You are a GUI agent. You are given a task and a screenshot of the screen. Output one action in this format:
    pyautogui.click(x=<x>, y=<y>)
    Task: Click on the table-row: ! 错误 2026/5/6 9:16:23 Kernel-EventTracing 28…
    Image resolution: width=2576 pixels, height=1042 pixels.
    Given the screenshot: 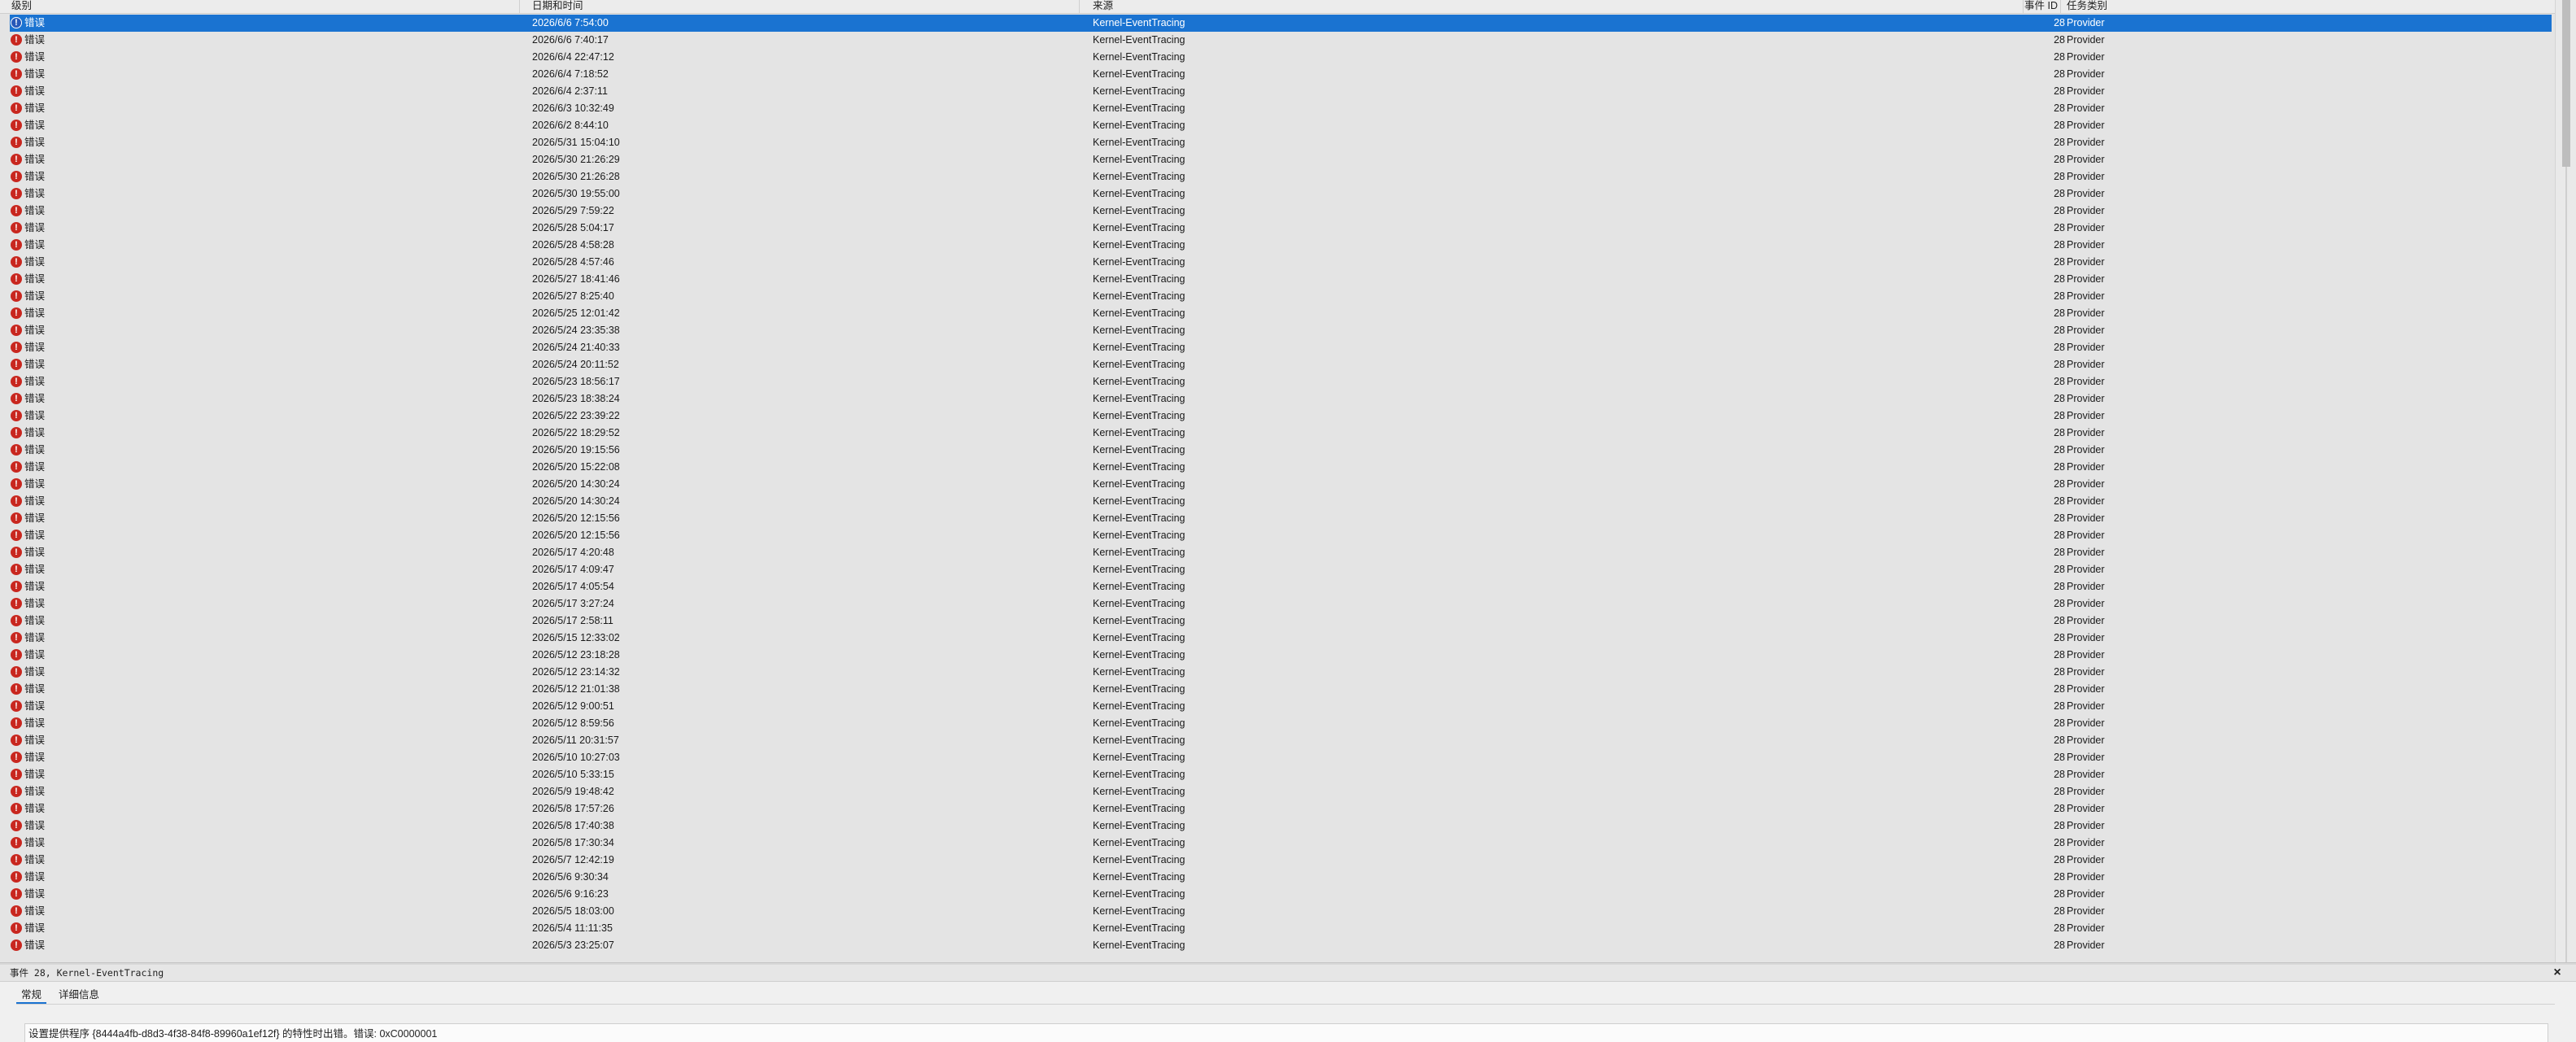 What is the action you would take?
    pyautogui.click(x=1281, y=894)
    